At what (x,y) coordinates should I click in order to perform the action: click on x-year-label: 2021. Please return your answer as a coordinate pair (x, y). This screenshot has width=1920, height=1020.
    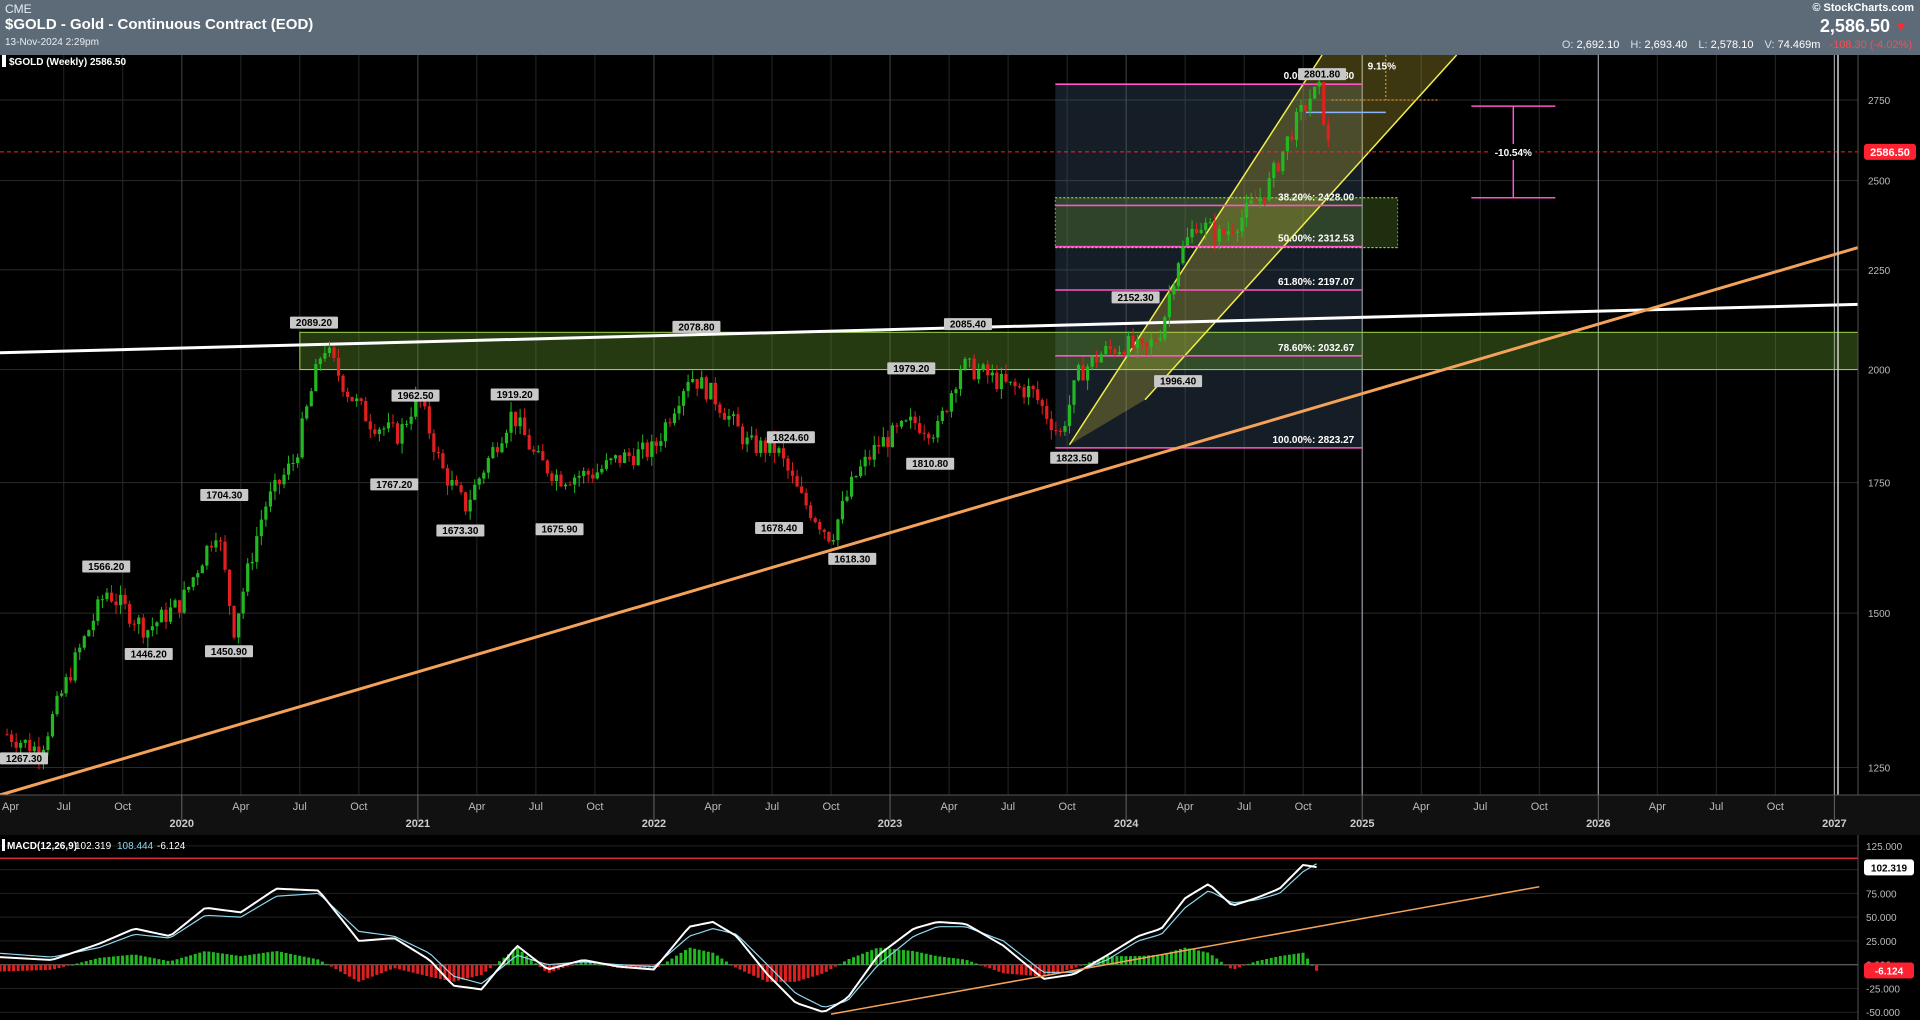
    Looking at the image, I should click on (418, 824).